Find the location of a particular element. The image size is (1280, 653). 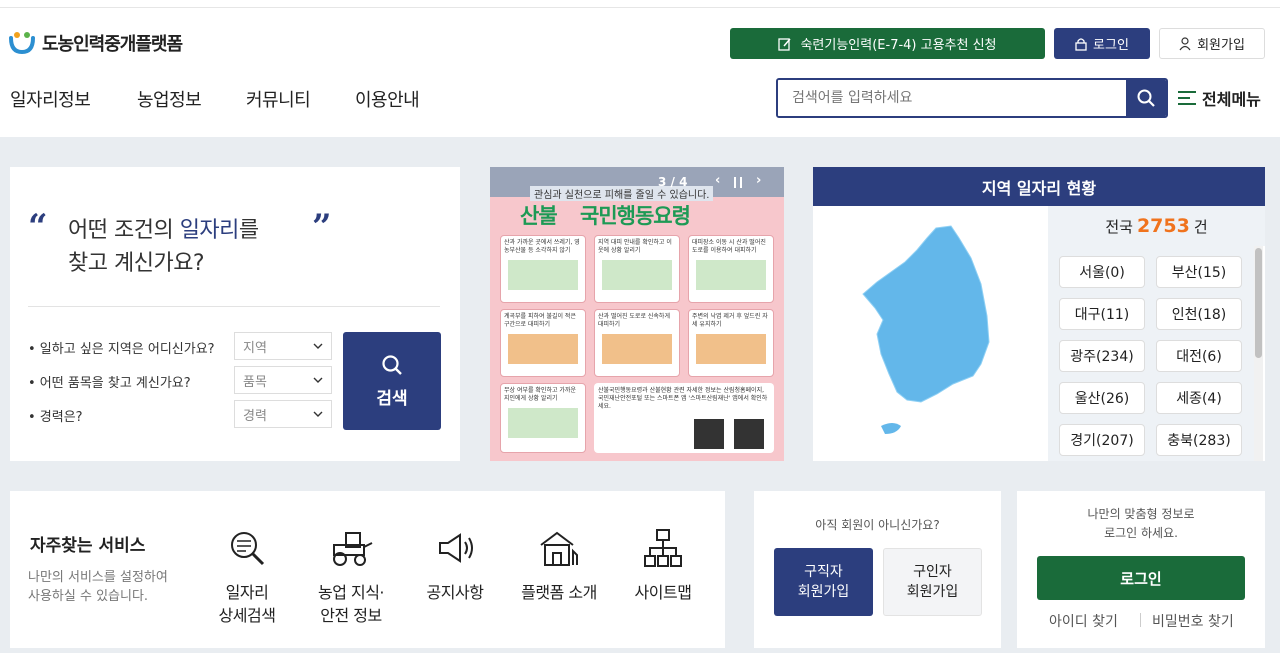

region-scrollbar is located at coordinates (1258, 353).